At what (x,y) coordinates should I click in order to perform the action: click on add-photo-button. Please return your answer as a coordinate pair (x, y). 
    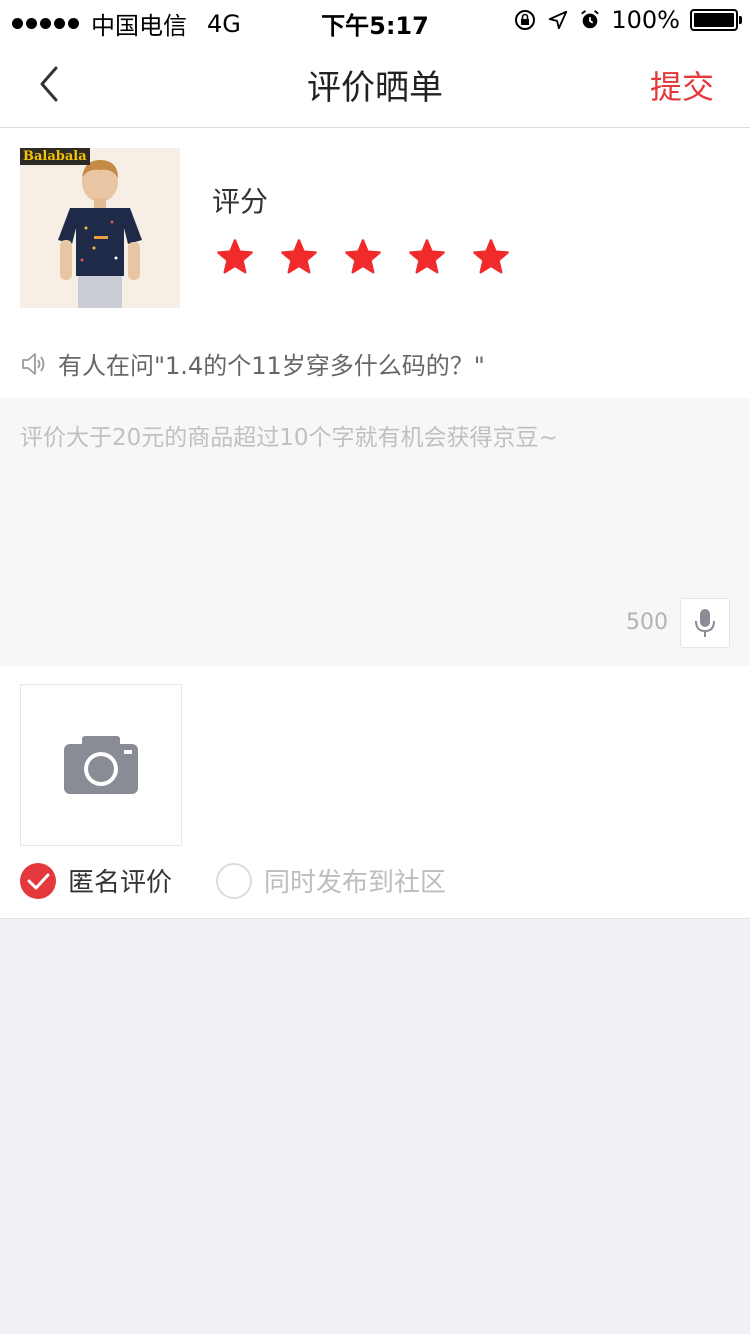
    Looking at the image, I should click on (101, 765).